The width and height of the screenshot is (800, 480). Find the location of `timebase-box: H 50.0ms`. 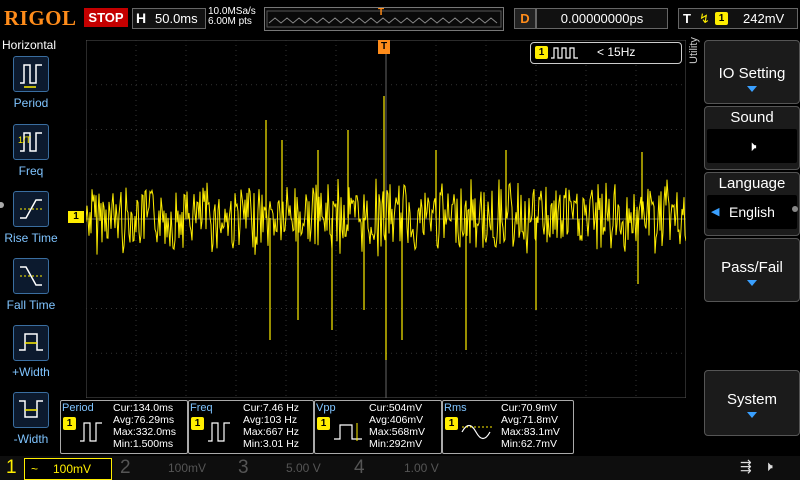

timebase-box: H 50.0ms is located at coordinates (169, 18).